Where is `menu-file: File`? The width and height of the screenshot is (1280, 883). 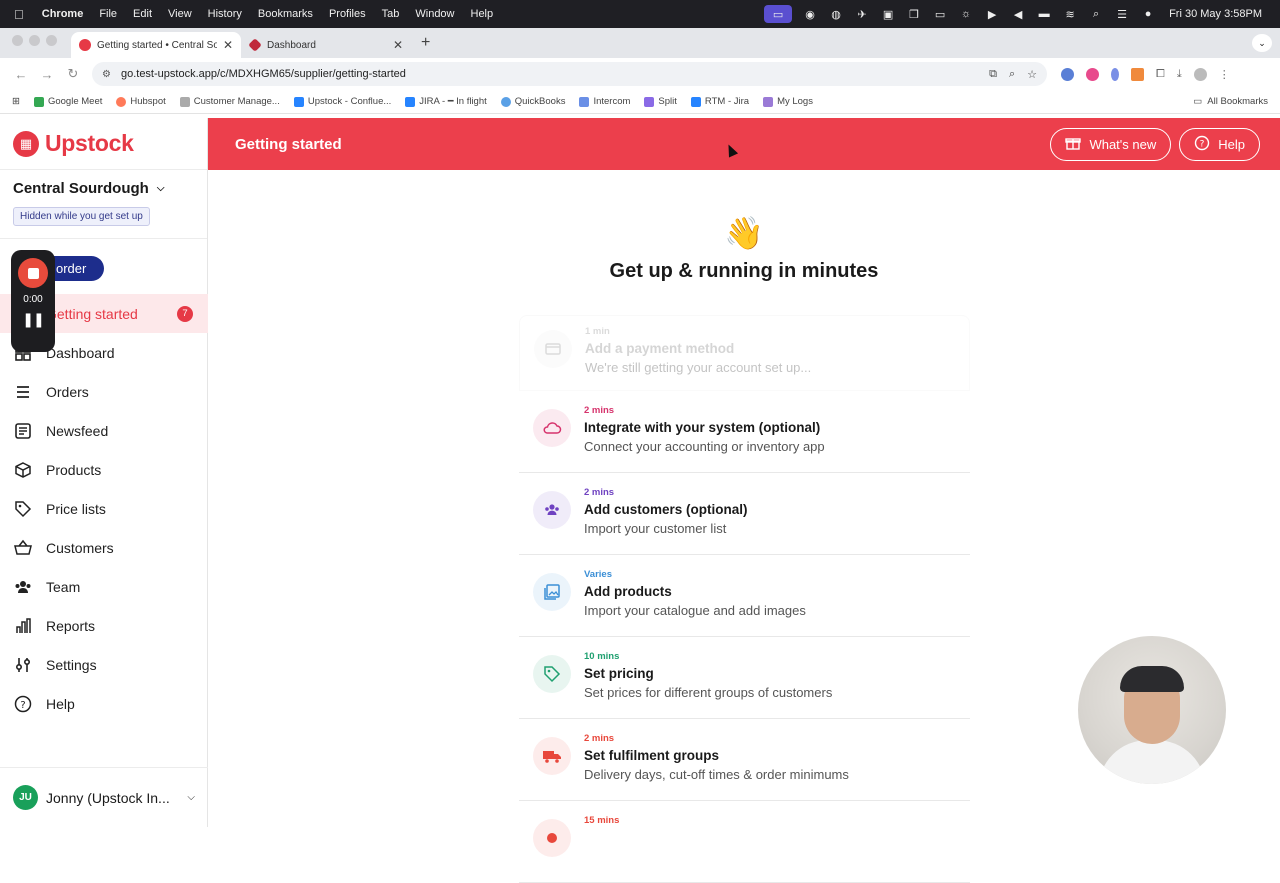 menu-file: File is located at coordinates (108, 14).